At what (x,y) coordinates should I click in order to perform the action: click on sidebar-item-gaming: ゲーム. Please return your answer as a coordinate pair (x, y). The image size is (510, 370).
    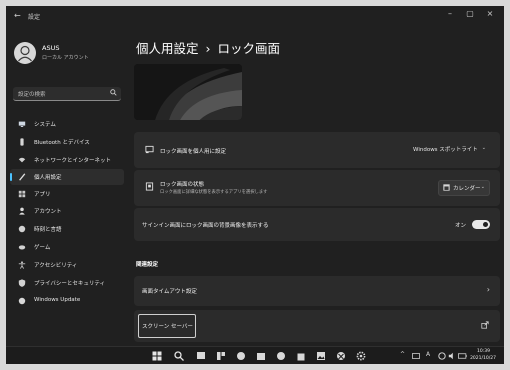
    Looking at the image, I should click on (67, 247).